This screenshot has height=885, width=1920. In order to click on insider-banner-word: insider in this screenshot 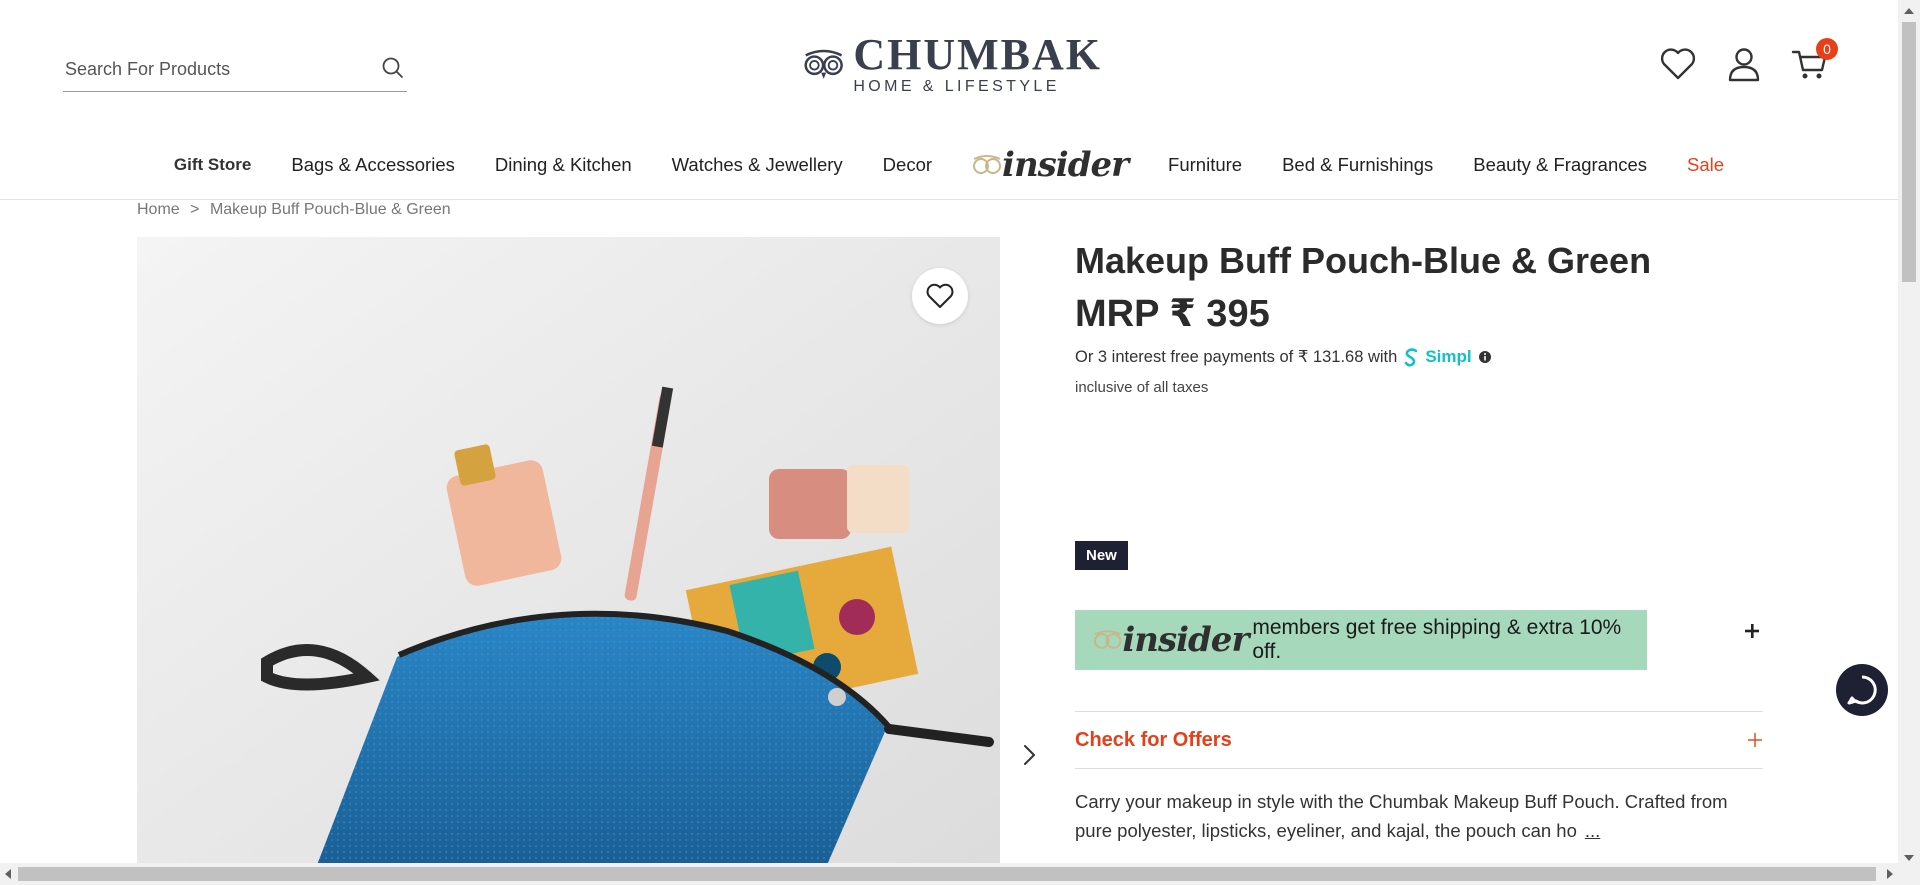, I will do `click(1185, 640)`.